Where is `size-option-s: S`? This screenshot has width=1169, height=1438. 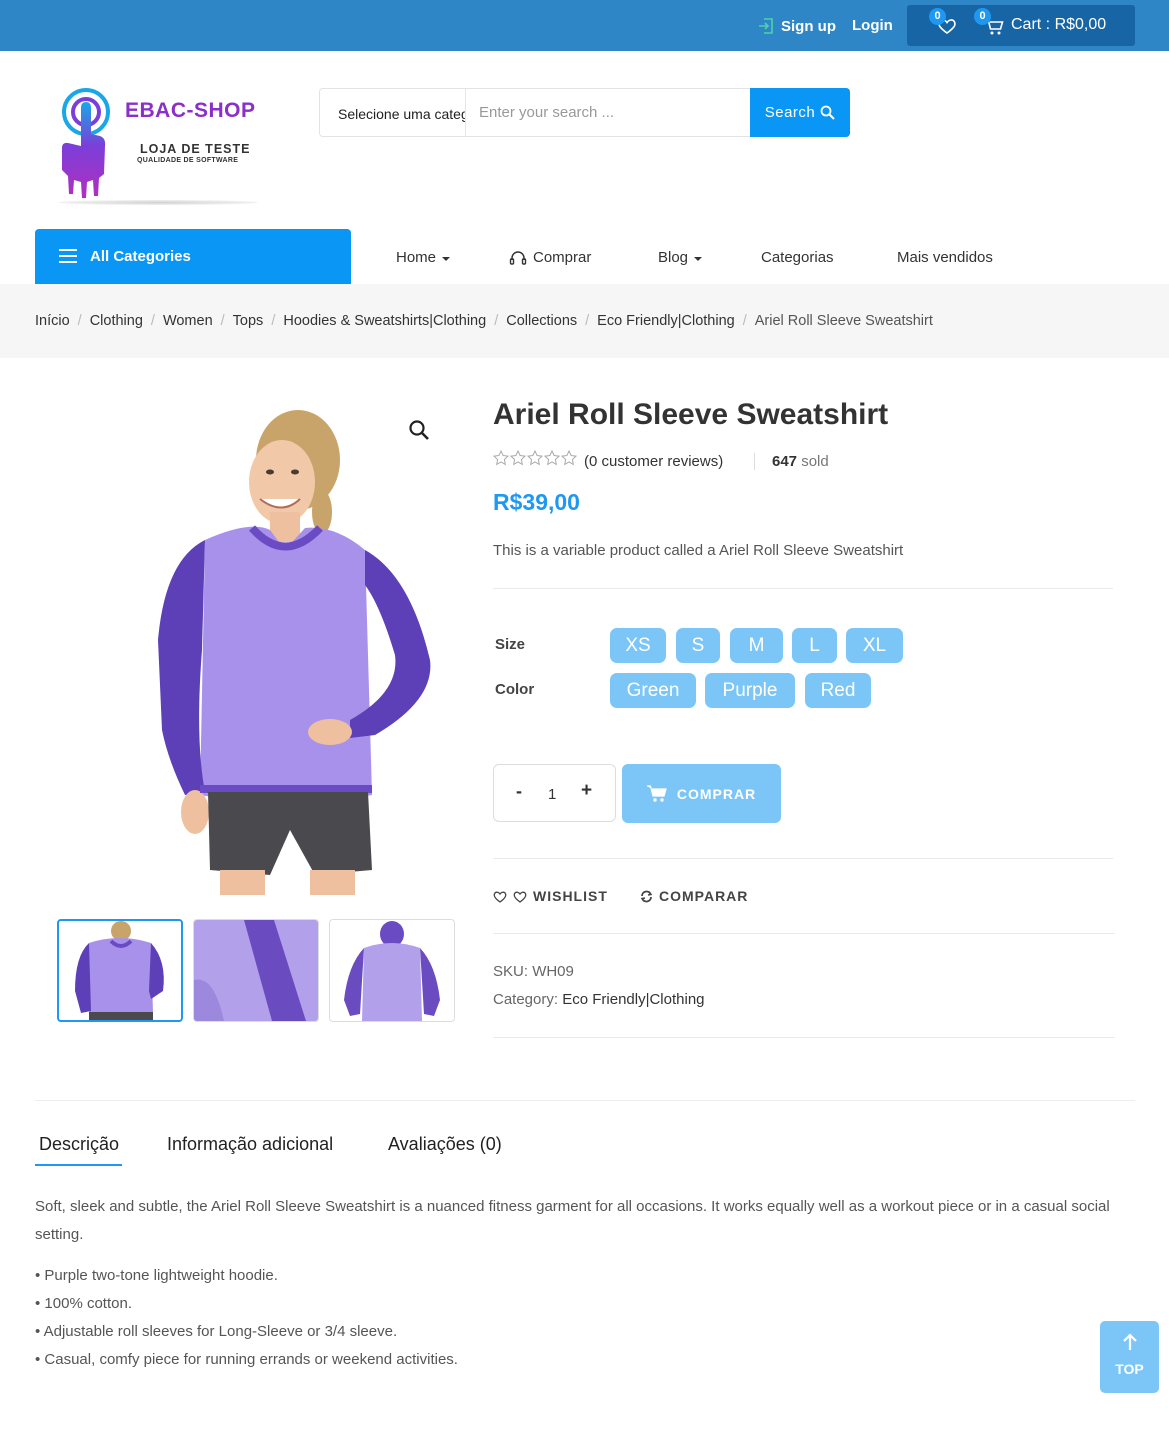 size-option-s: S is located at coordinates (698, 645).